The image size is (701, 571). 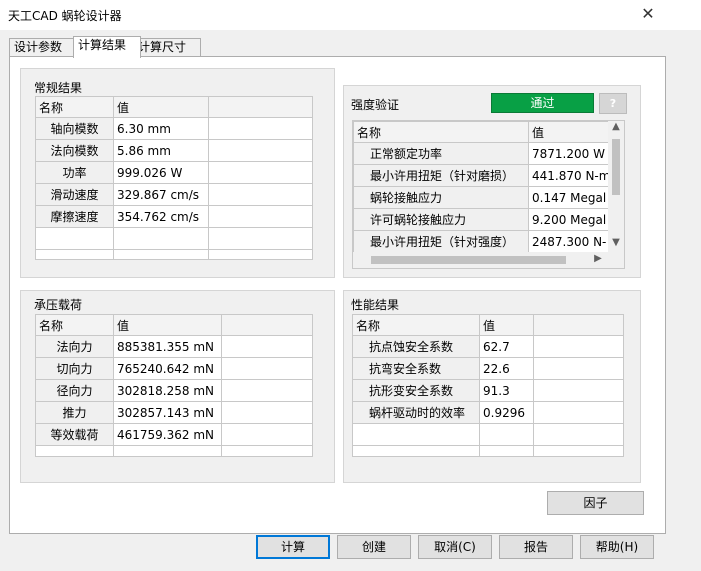 I want to click on vertical-scroll-thumb, so click(x=616, y=167).